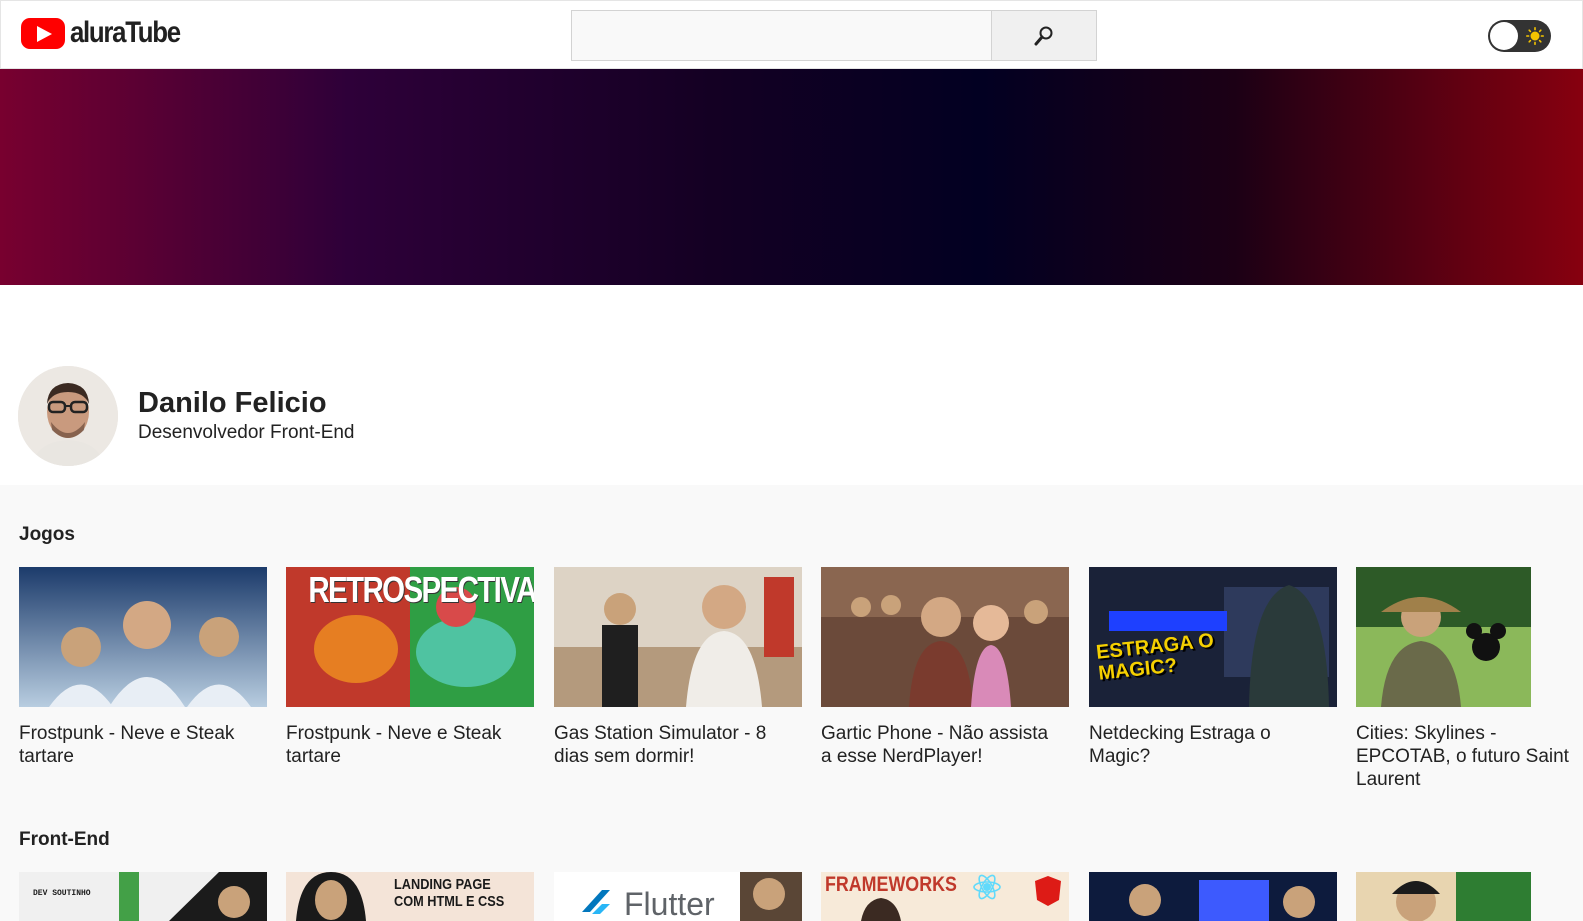 This screenshot has width=1583, height=921. Describe the element at coordinates (1213, 637) in the screenshot. I see `video-thumbnail: ESTRAGA O MAGIC?` at that location.